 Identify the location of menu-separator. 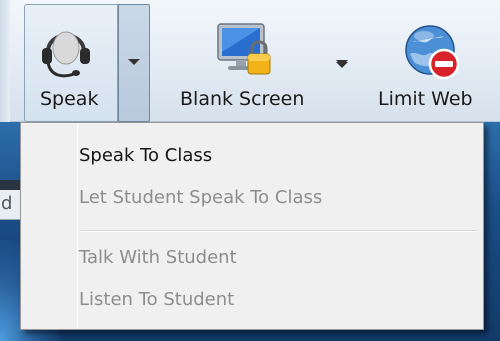
(279, 231).